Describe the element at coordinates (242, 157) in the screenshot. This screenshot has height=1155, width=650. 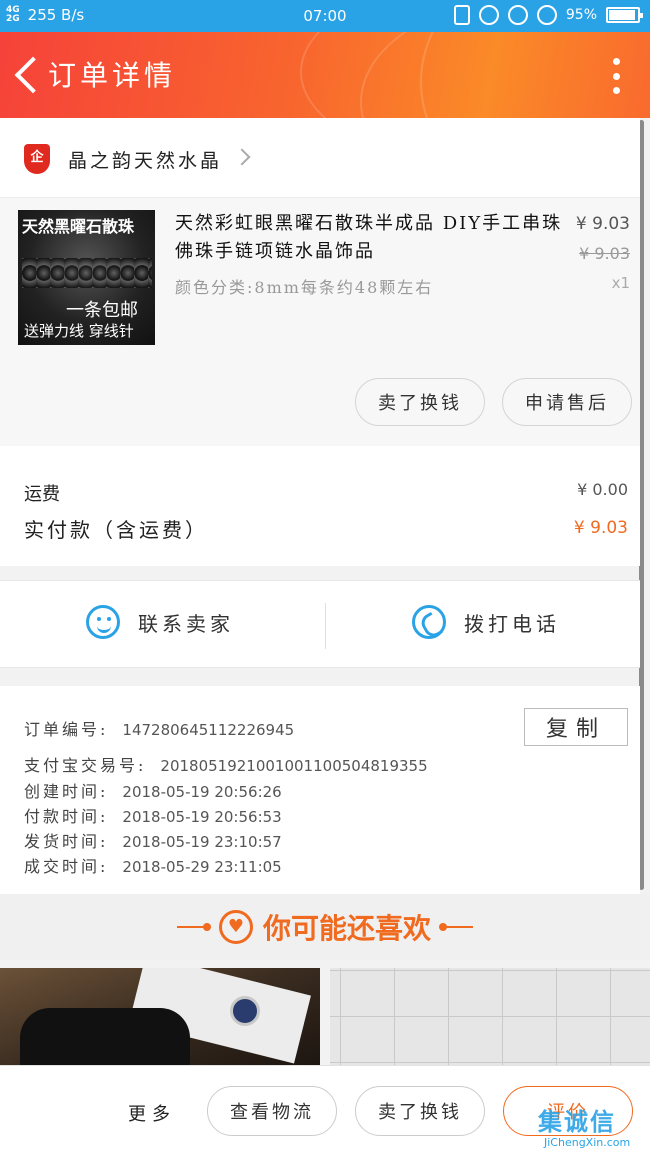
I see `chevron-right-icon` at that location.